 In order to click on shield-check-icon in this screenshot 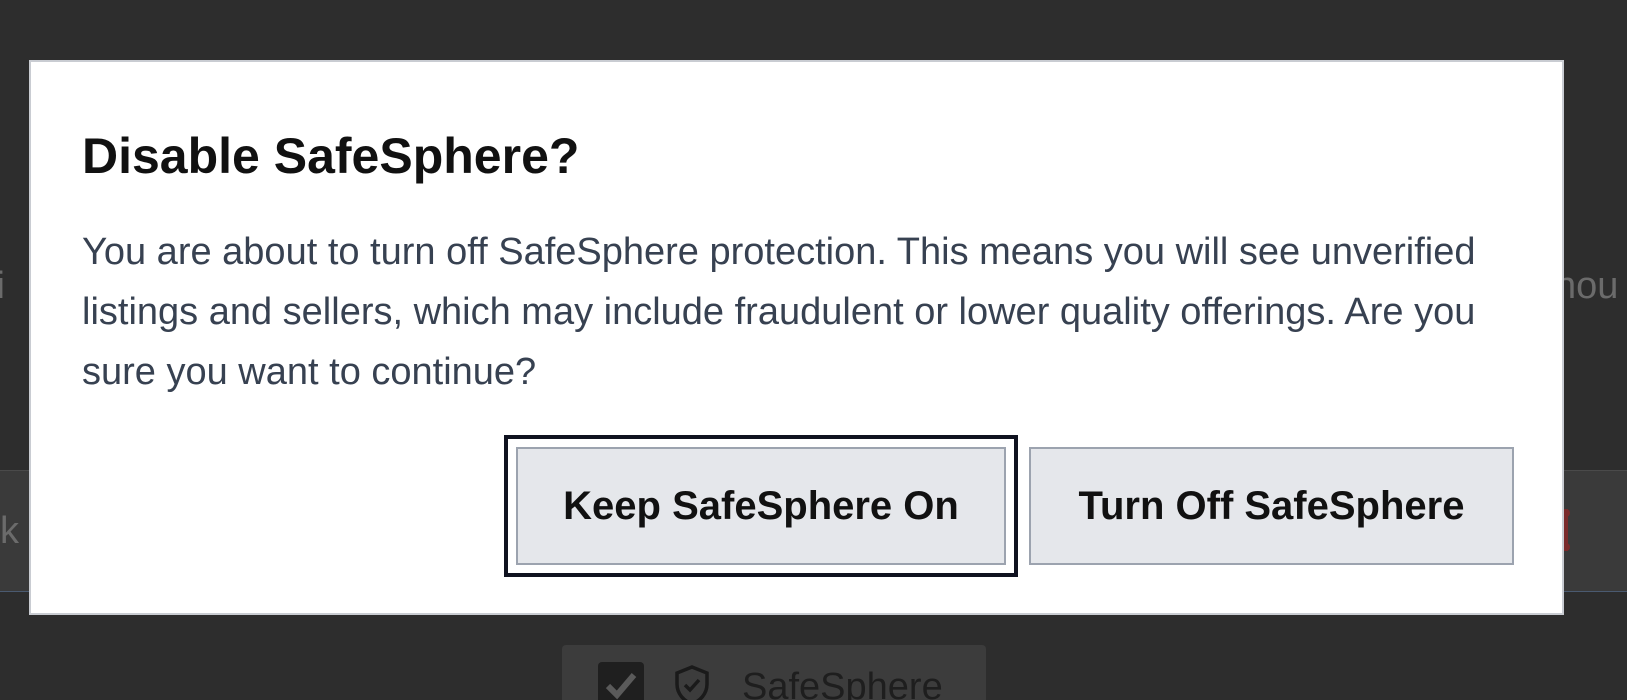, I will do `click(692, 682)`.